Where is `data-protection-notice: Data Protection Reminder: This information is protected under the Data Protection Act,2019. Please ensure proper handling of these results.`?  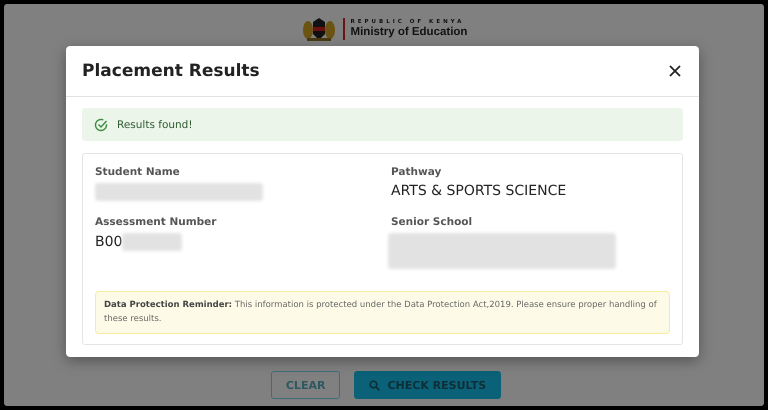
data-protection-notice: Data Protection Reminder: This information is protected under the Data Protection Act,2019. Please ensure proper handling of these results. is located at coordinates (382, 312).